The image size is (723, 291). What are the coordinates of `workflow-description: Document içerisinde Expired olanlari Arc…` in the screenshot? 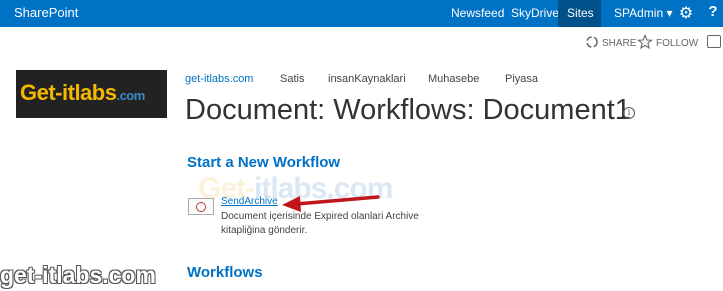 It's located at (320, 223).